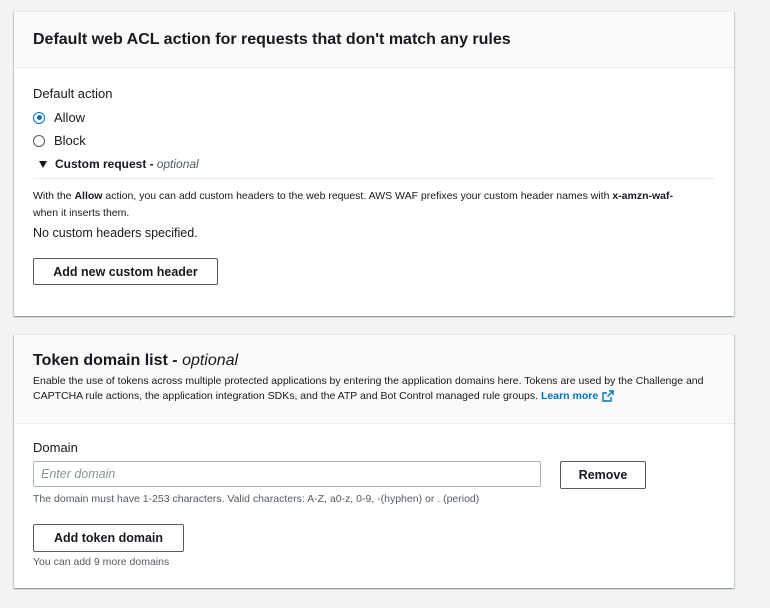 The image size is (770, 608). I want to click on radio-allow-control, so click(39, 117).